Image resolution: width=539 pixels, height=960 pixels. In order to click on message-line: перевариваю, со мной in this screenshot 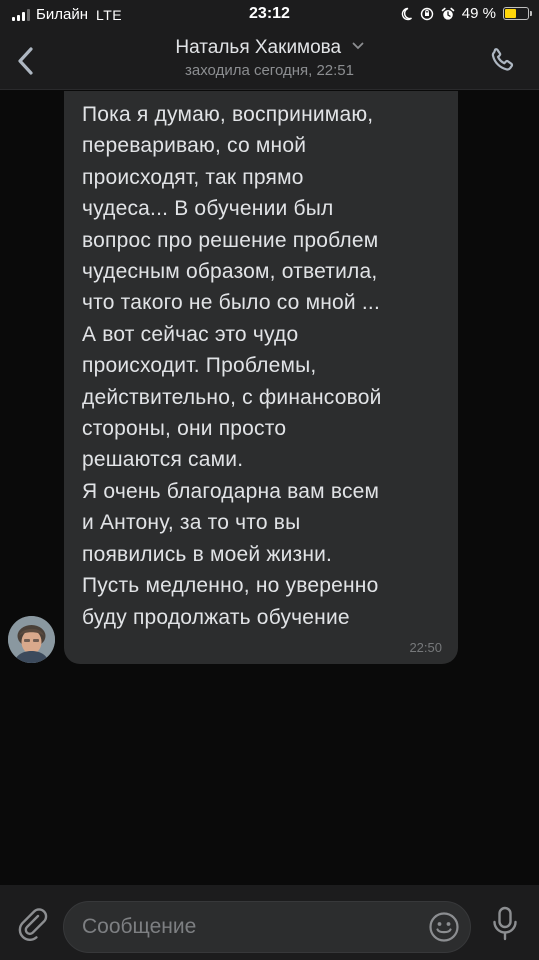, I will do `click(194, 146)`.